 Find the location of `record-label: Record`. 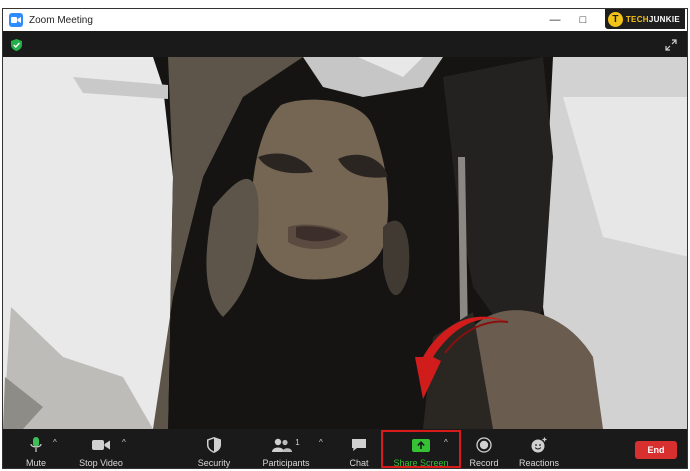

record-label: Record is located at coordinates (484, 463).